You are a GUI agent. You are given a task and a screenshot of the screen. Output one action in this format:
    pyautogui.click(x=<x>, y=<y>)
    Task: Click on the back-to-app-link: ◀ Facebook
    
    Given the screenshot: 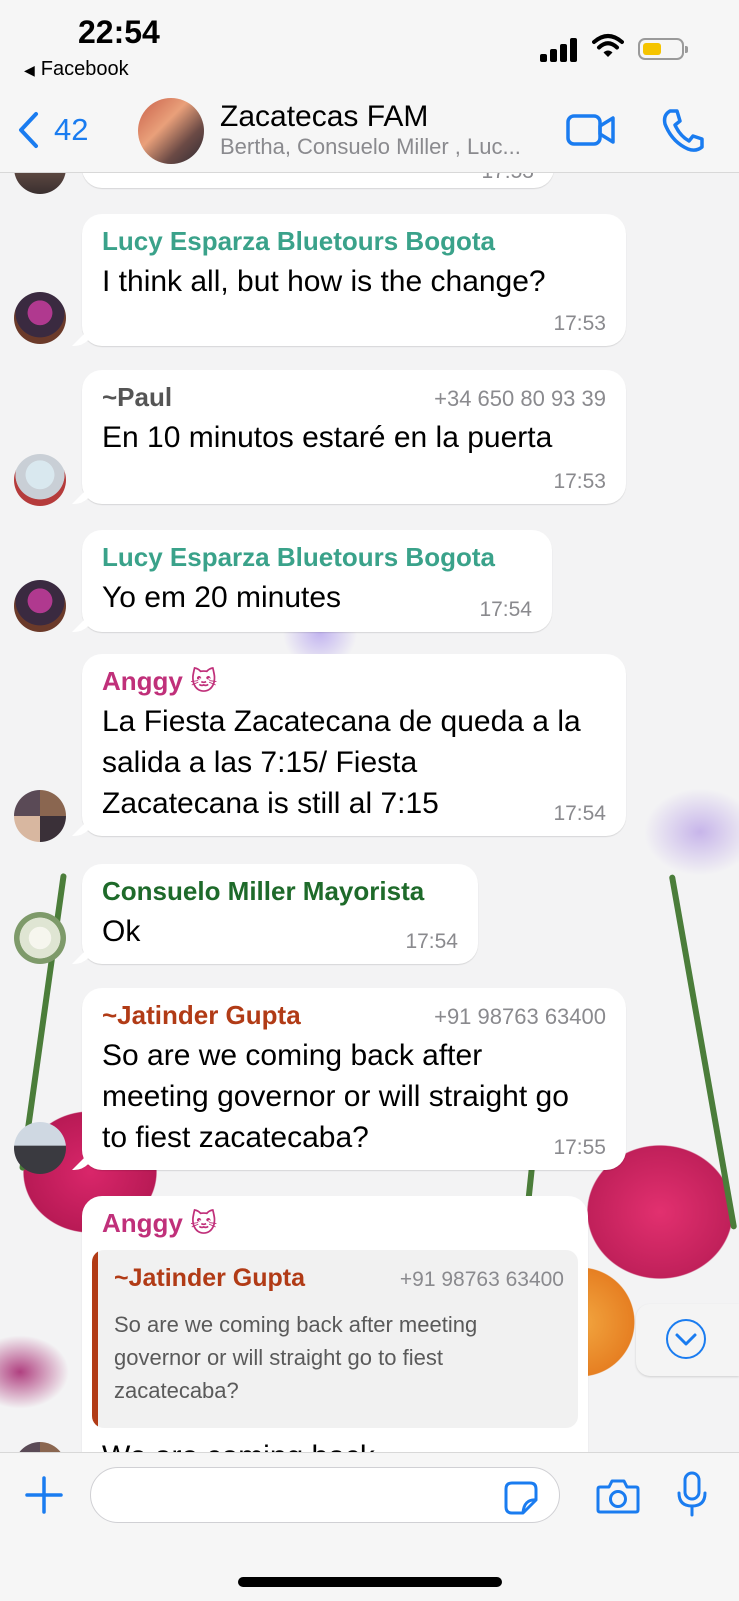 What is the action you would take?
    pyautogui.click(x=76, y=69)
    